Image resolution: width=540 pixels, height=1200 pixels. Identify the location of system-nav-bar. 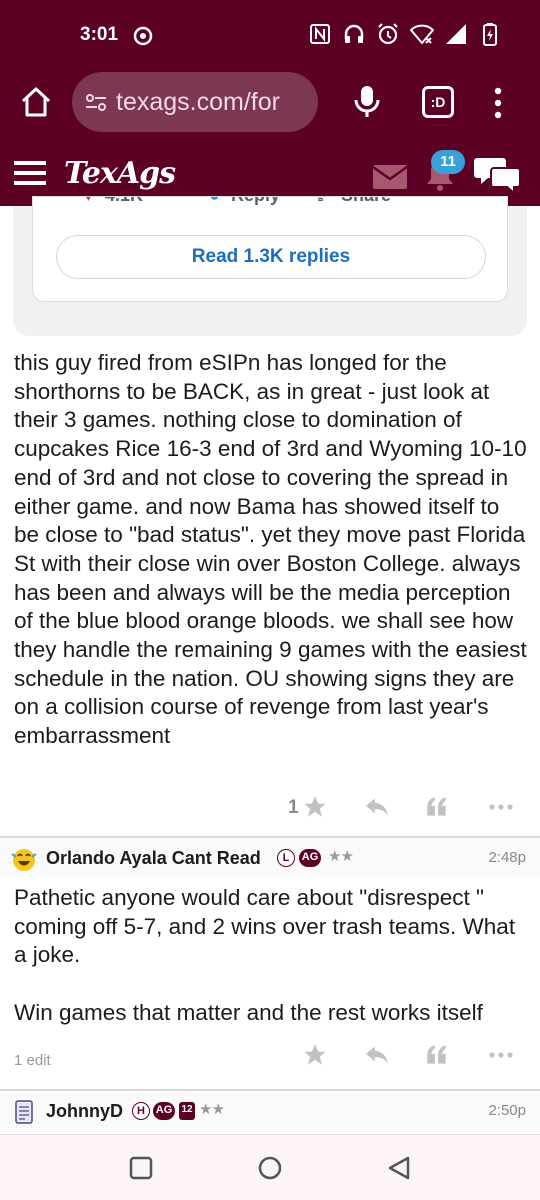
(270, 1167).